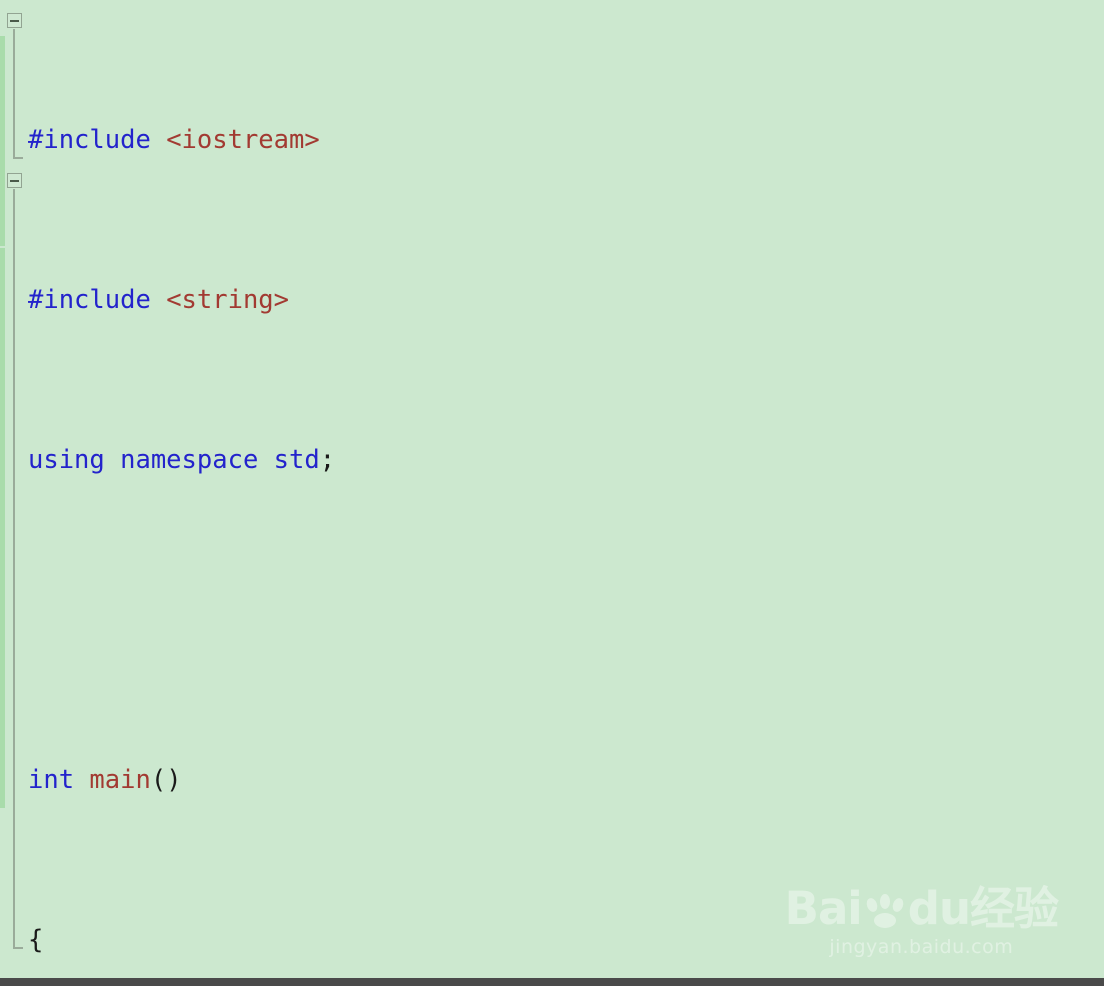  What do you see at coordinates (296, 460) in the screenshot?
I see `token-std: std` at bounding box center [296, 460].